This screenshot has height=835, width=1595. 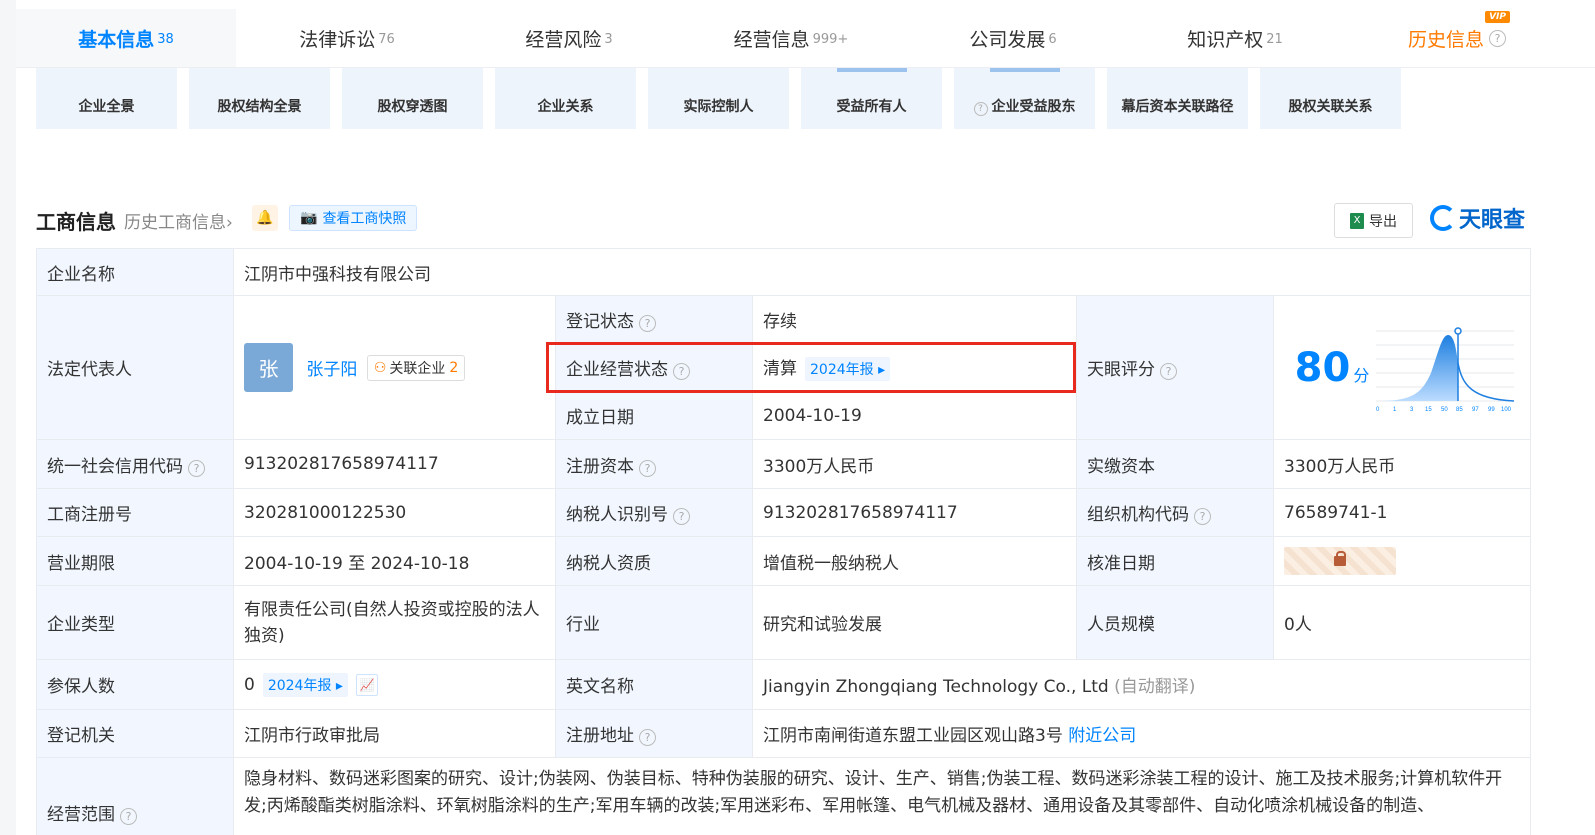 I want to click on term-label: 营业期限, so click(x=135, y=561).